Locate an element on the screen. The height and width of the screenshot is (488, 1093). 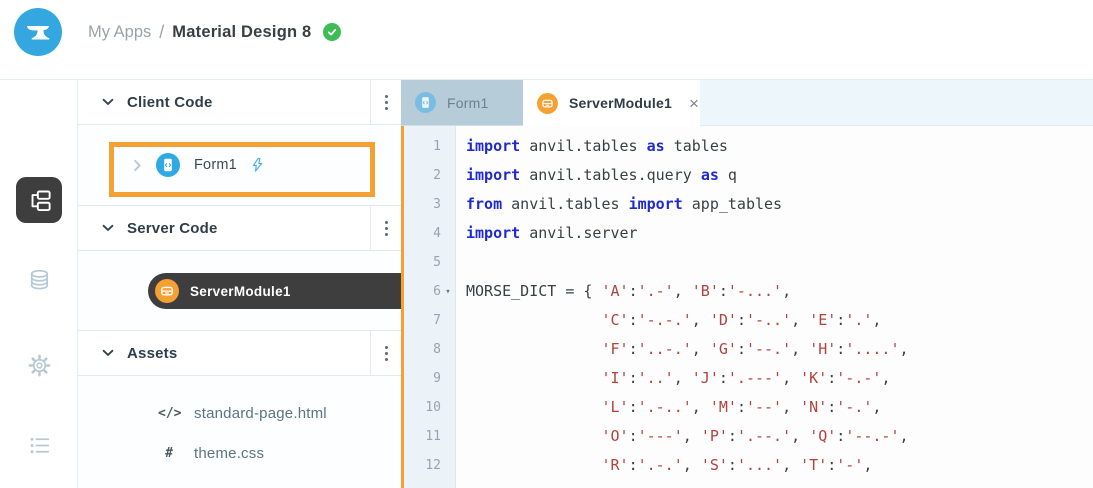
anvil-logo is located at coordinates (38, 32).